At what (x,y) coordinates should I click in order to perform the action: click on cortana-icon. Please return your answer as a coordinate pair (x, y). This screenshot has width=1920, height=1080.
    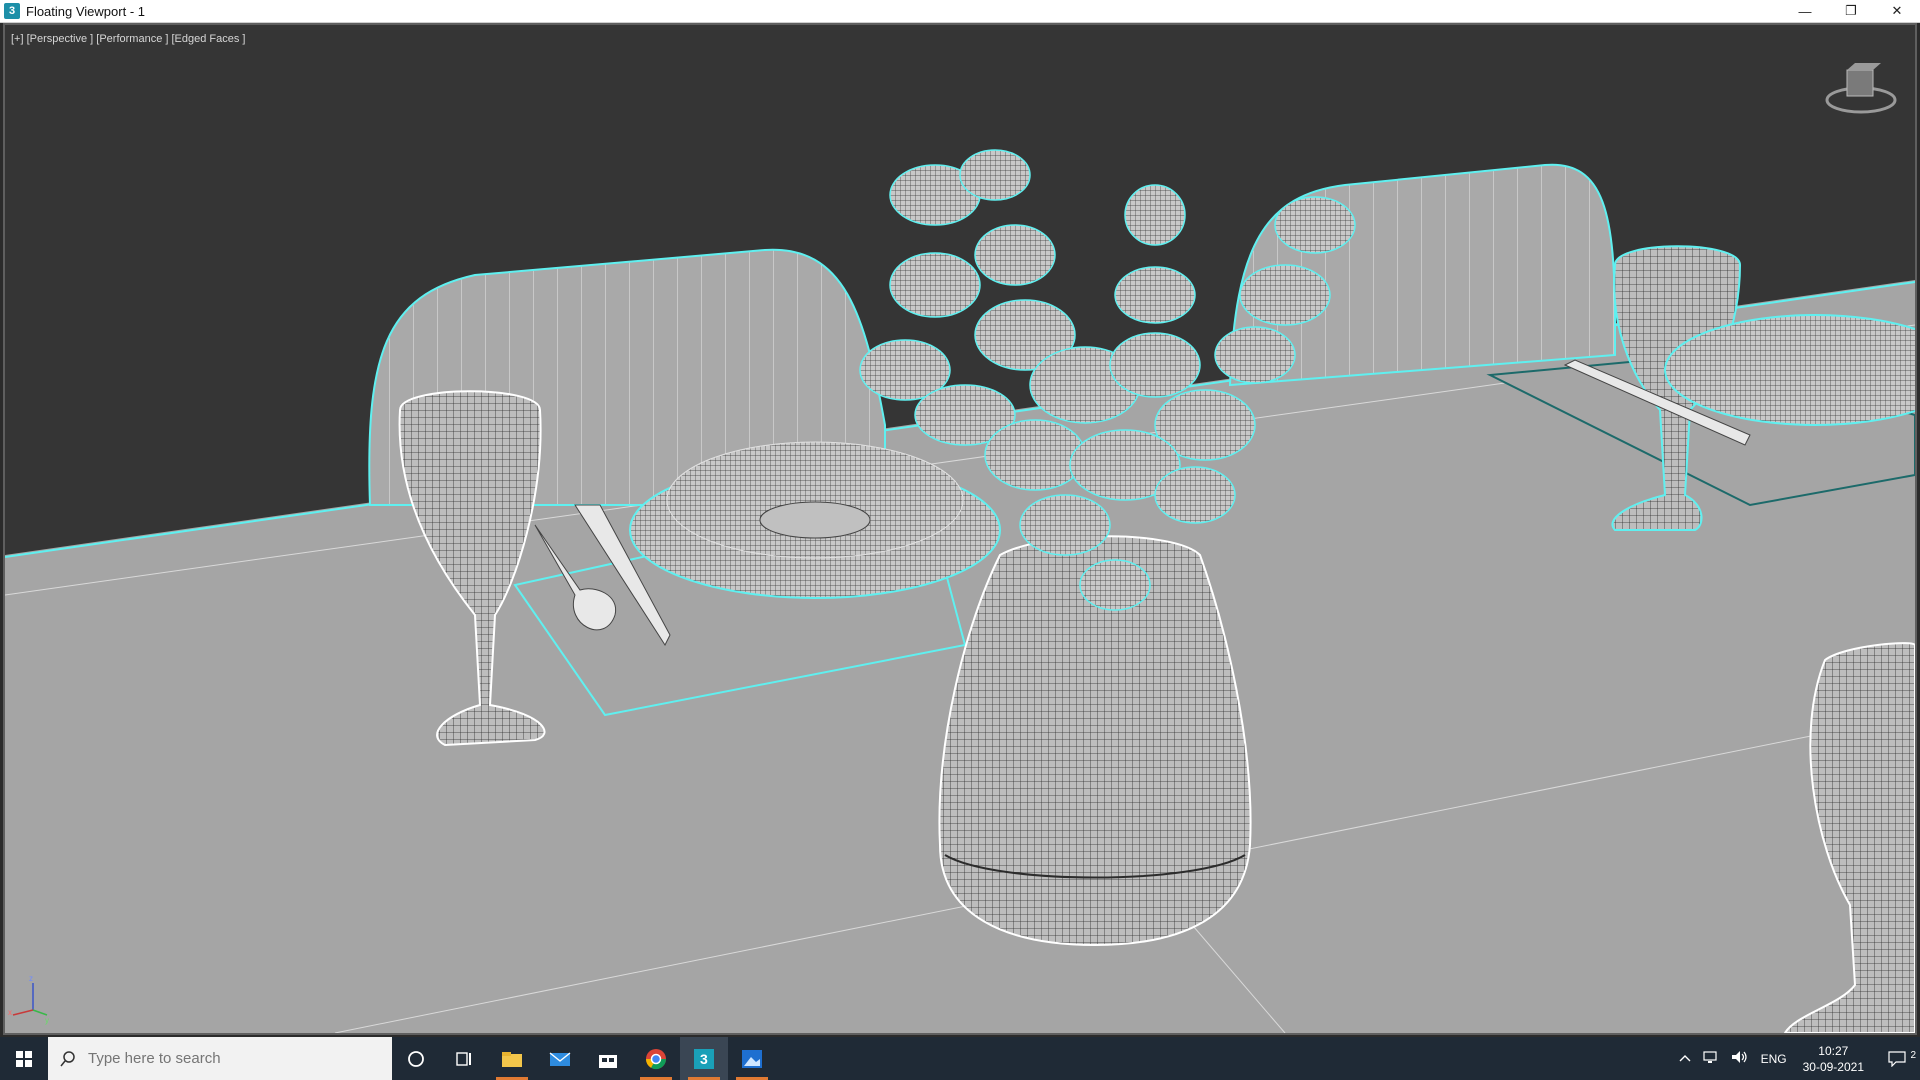
    Looking at the image, I should click on (416, 1058).